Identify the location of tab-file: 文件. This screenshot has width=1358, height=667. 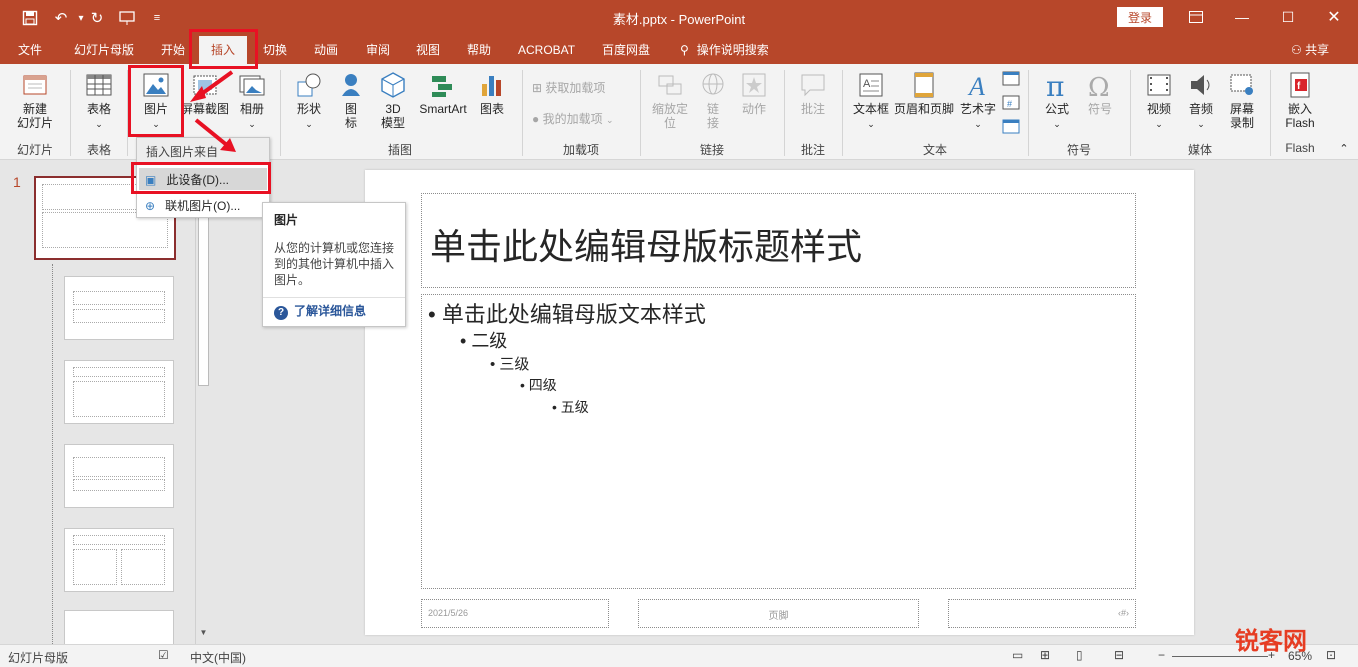
(30, 50).